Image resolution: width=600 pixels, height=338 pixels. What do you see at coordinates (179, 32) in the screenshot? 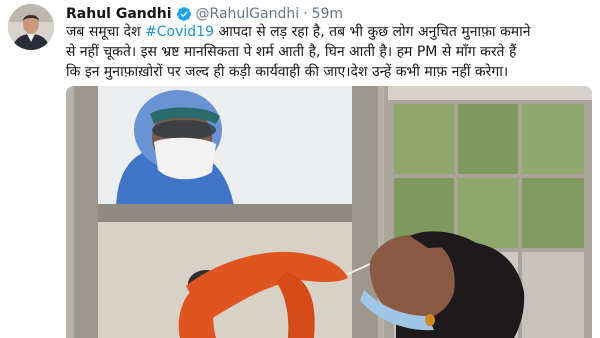
I see `hashtag-link: #Covid19` at bounding box center [179, 32].